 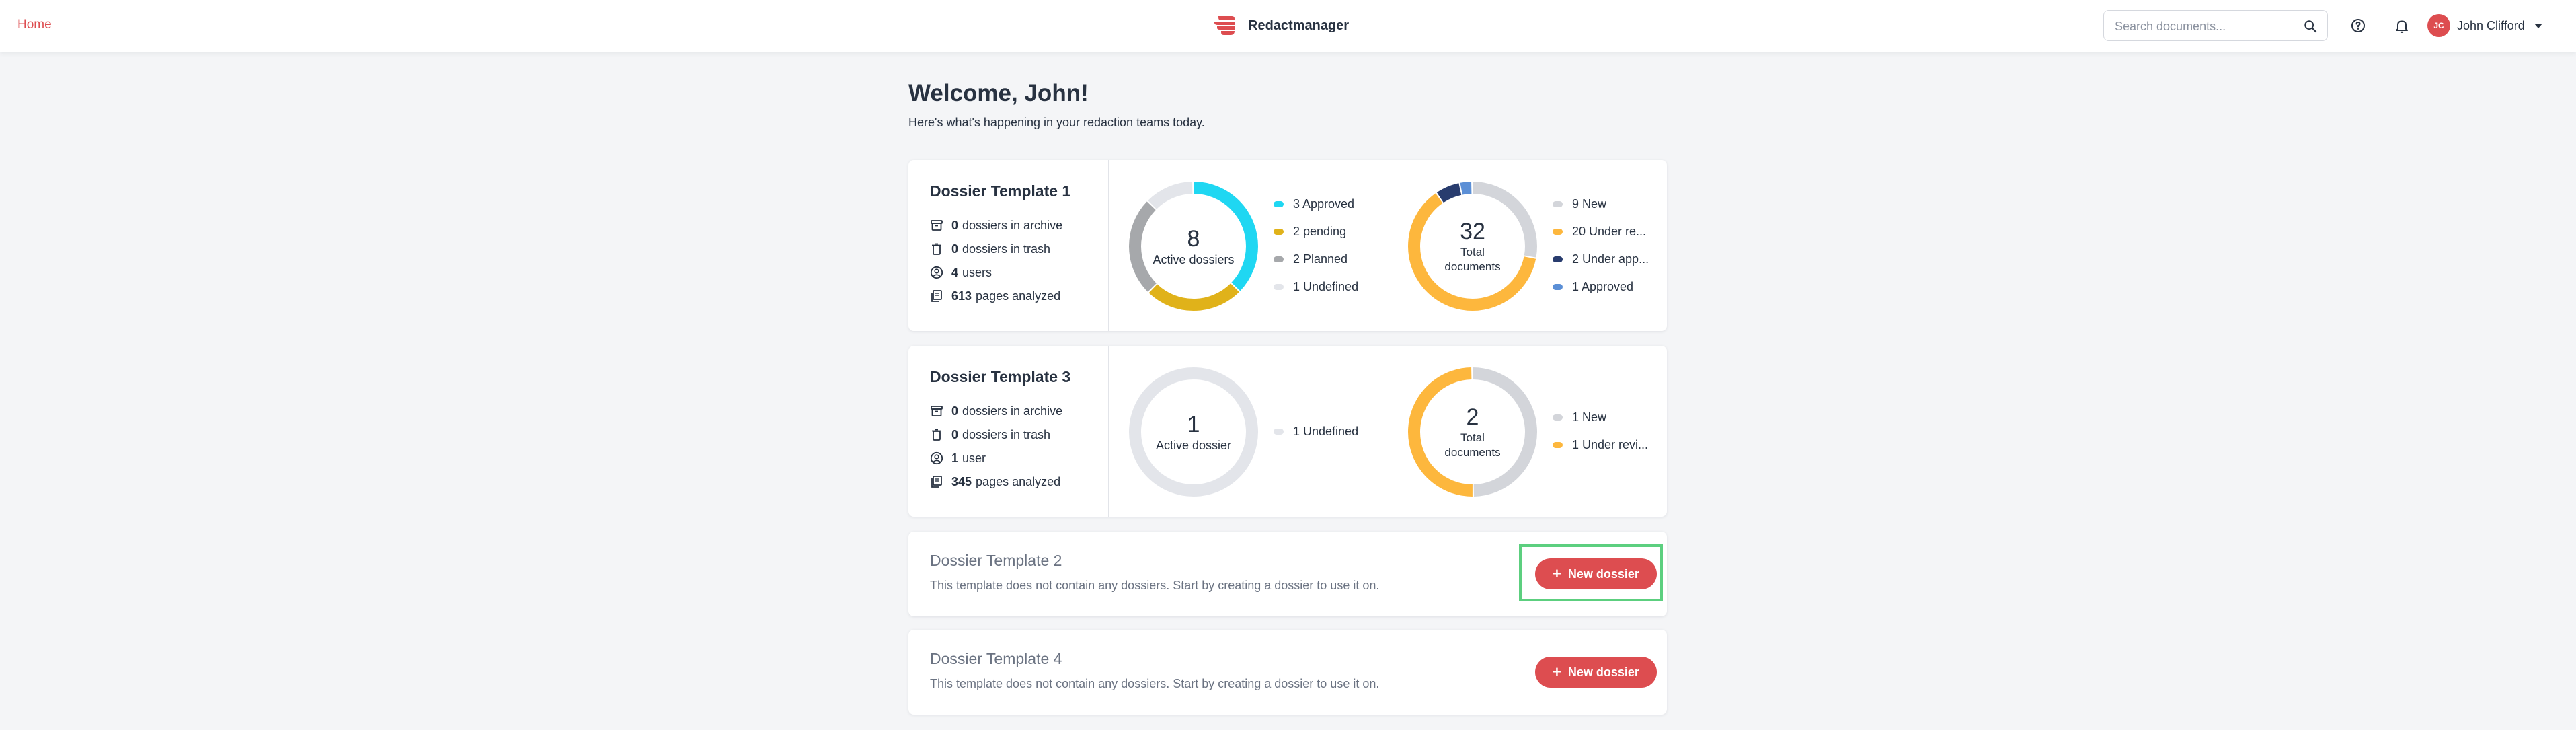 What do you see at coordinates (1472, 417) in the screenshot?
I see `donut-total: 2` at bounding box center [1472, 417].